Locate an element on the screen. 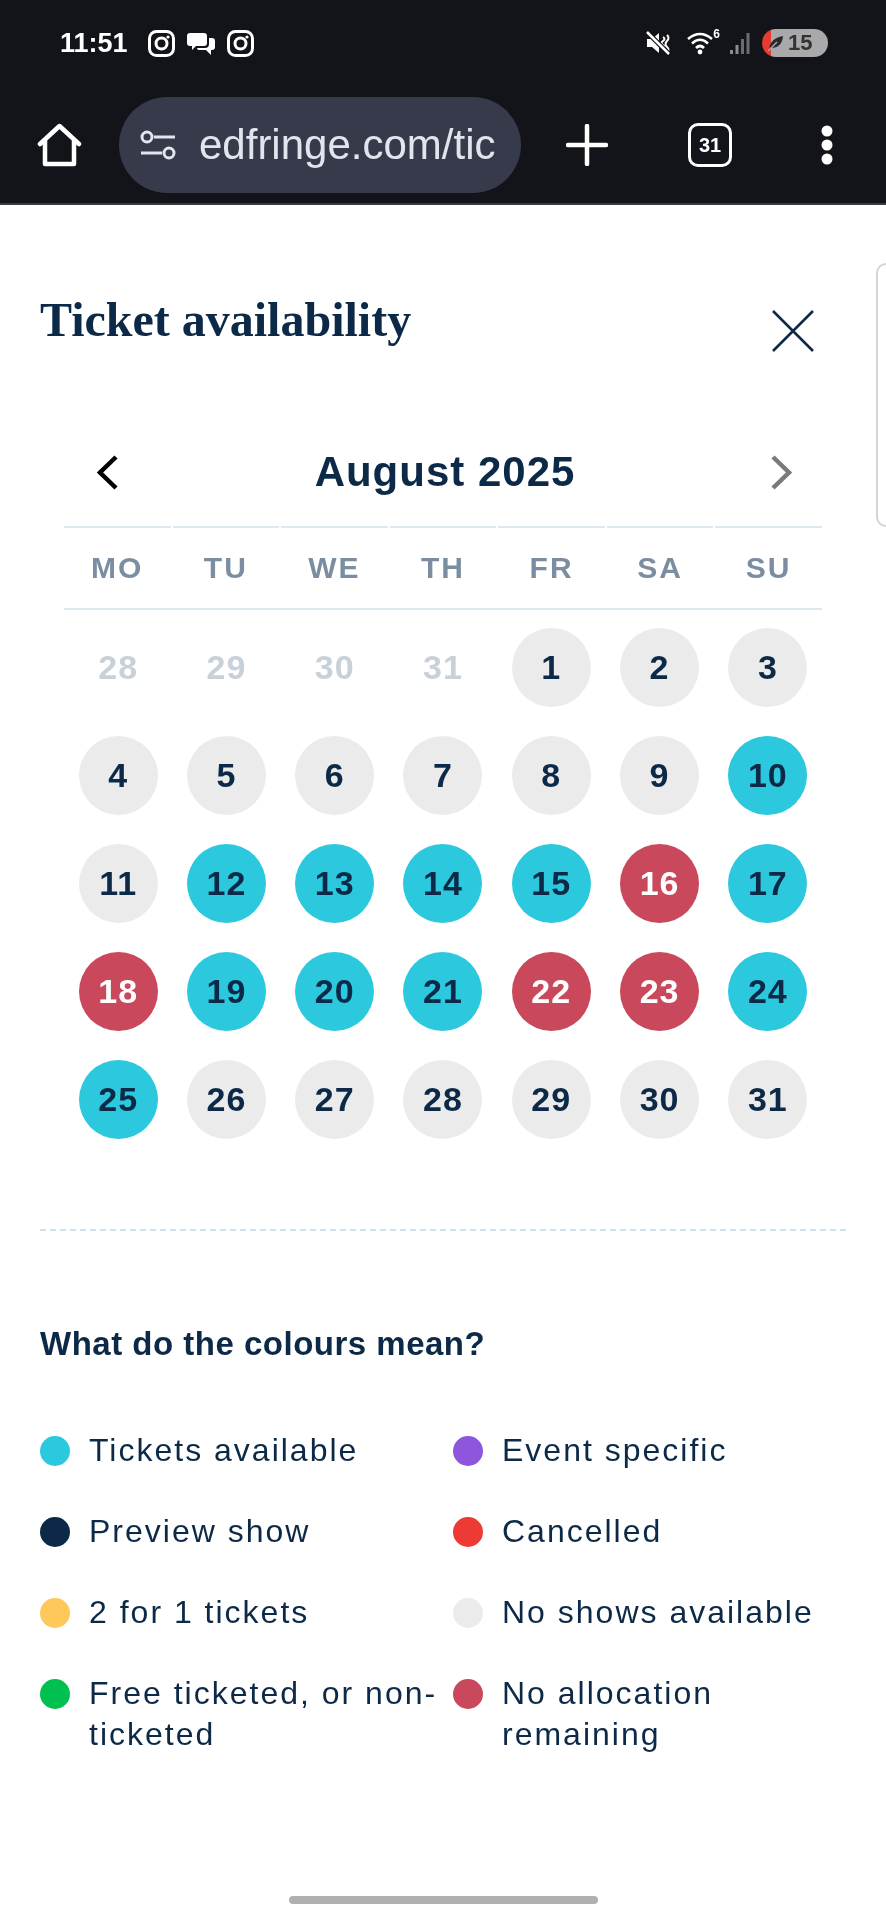 Image resolution: width=886 pixels, height=1920 pixels. more-icon is located at coordinates (827, 144).